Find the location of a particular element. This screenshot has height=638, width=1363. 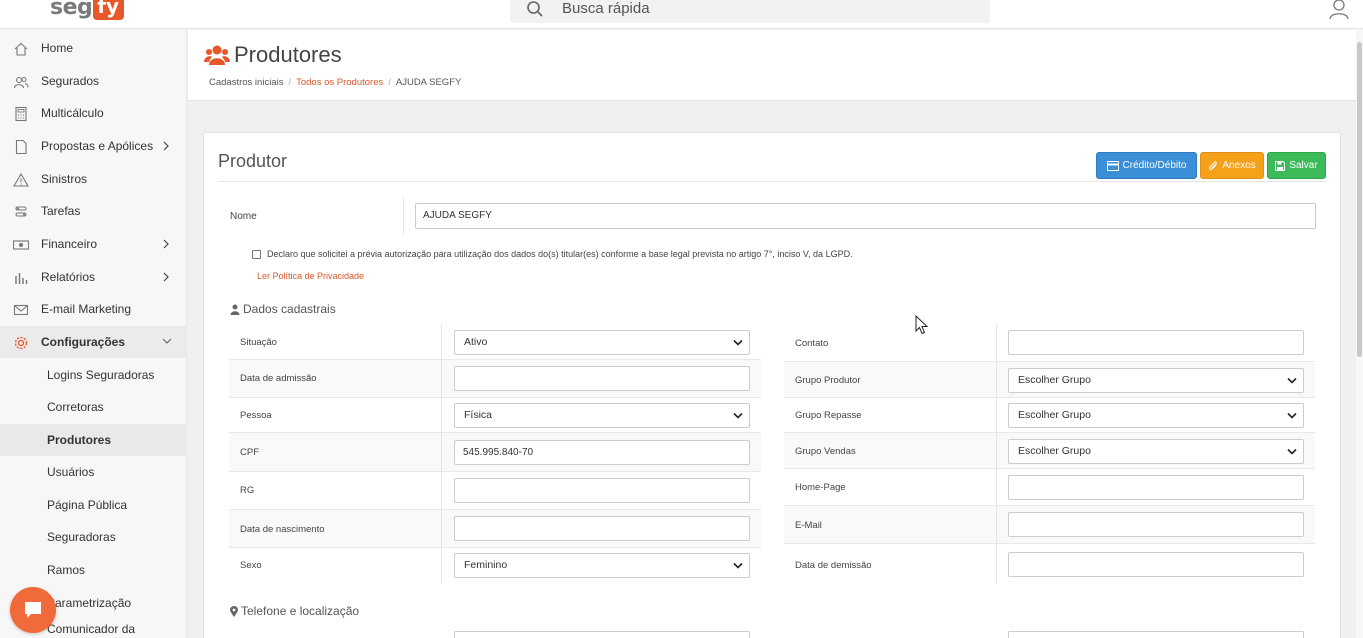

grupo-repasse-select: Escolher Grupo is located at coordinates (1156, 415).